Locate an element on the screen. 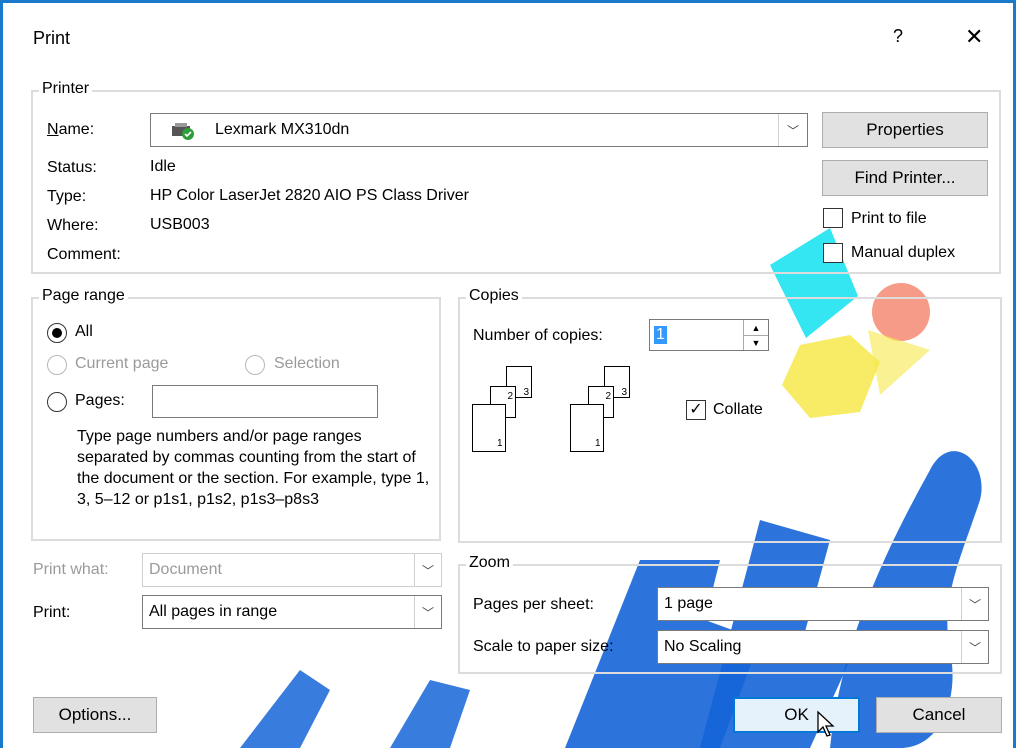 This screenshot has width=1016, height=748. scale-to-paper-select: No Scaling ﹀ is located at coordinates (823, 647).